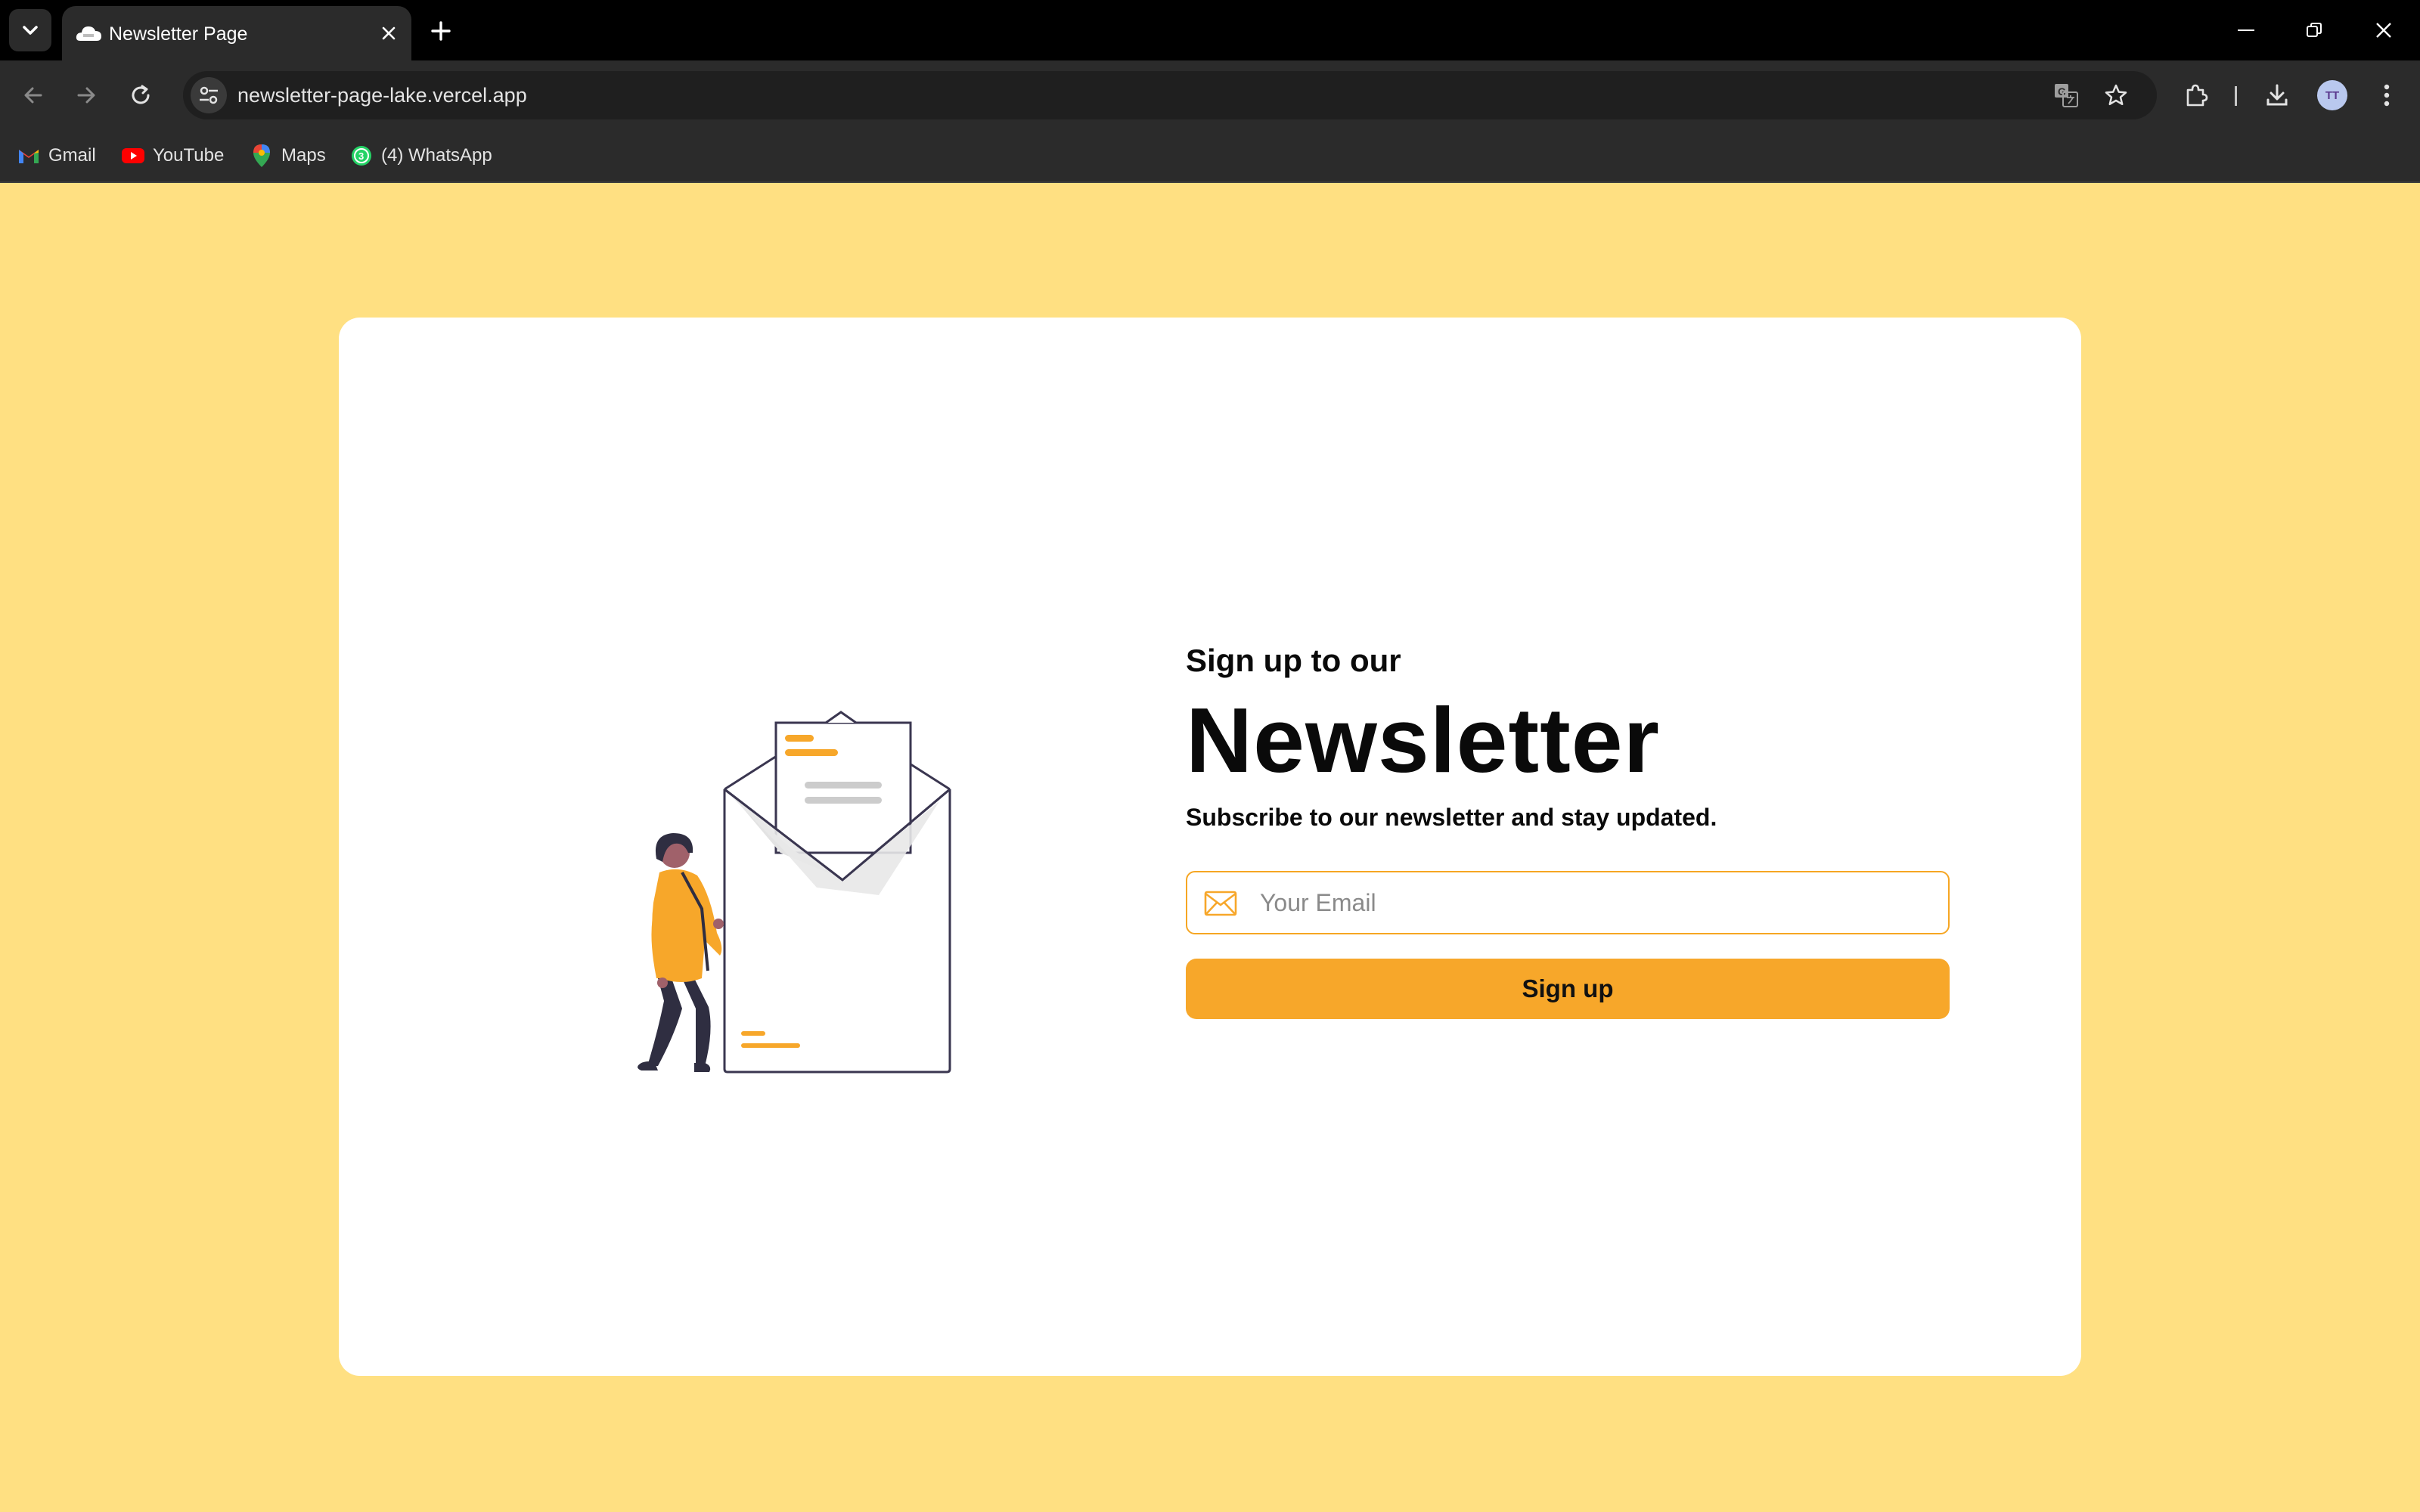  I want to click on email-input, so click(1592, 902).